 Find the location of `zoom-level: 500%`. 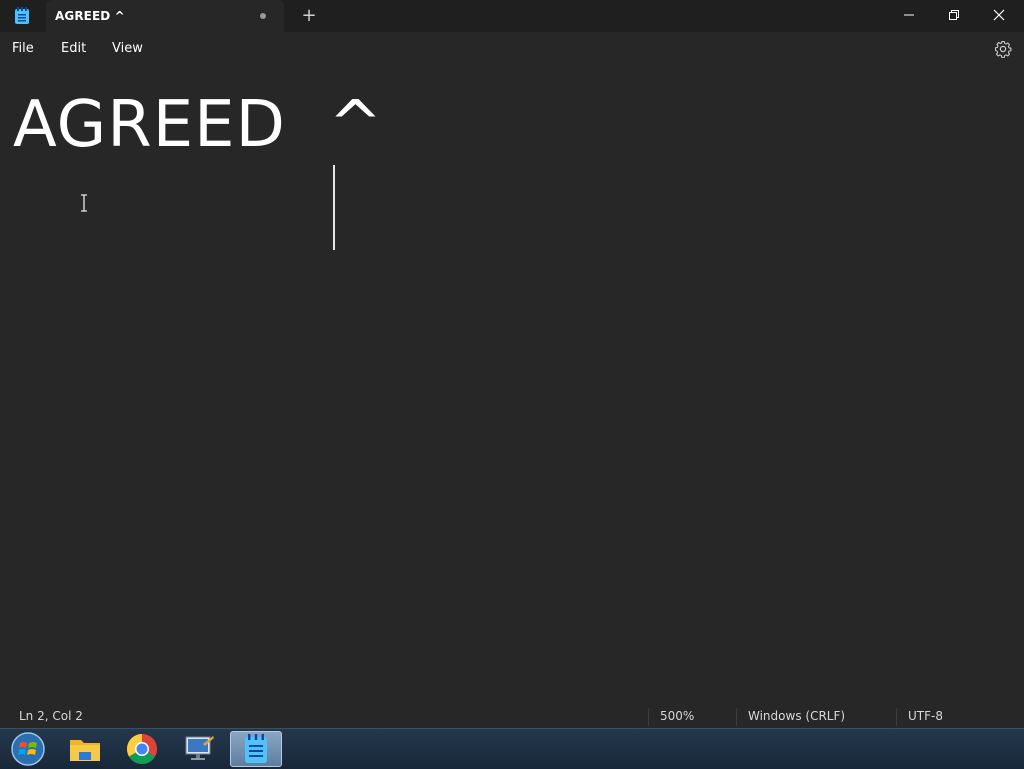

zoom-level: 500% is located at coordinates (677, 716).